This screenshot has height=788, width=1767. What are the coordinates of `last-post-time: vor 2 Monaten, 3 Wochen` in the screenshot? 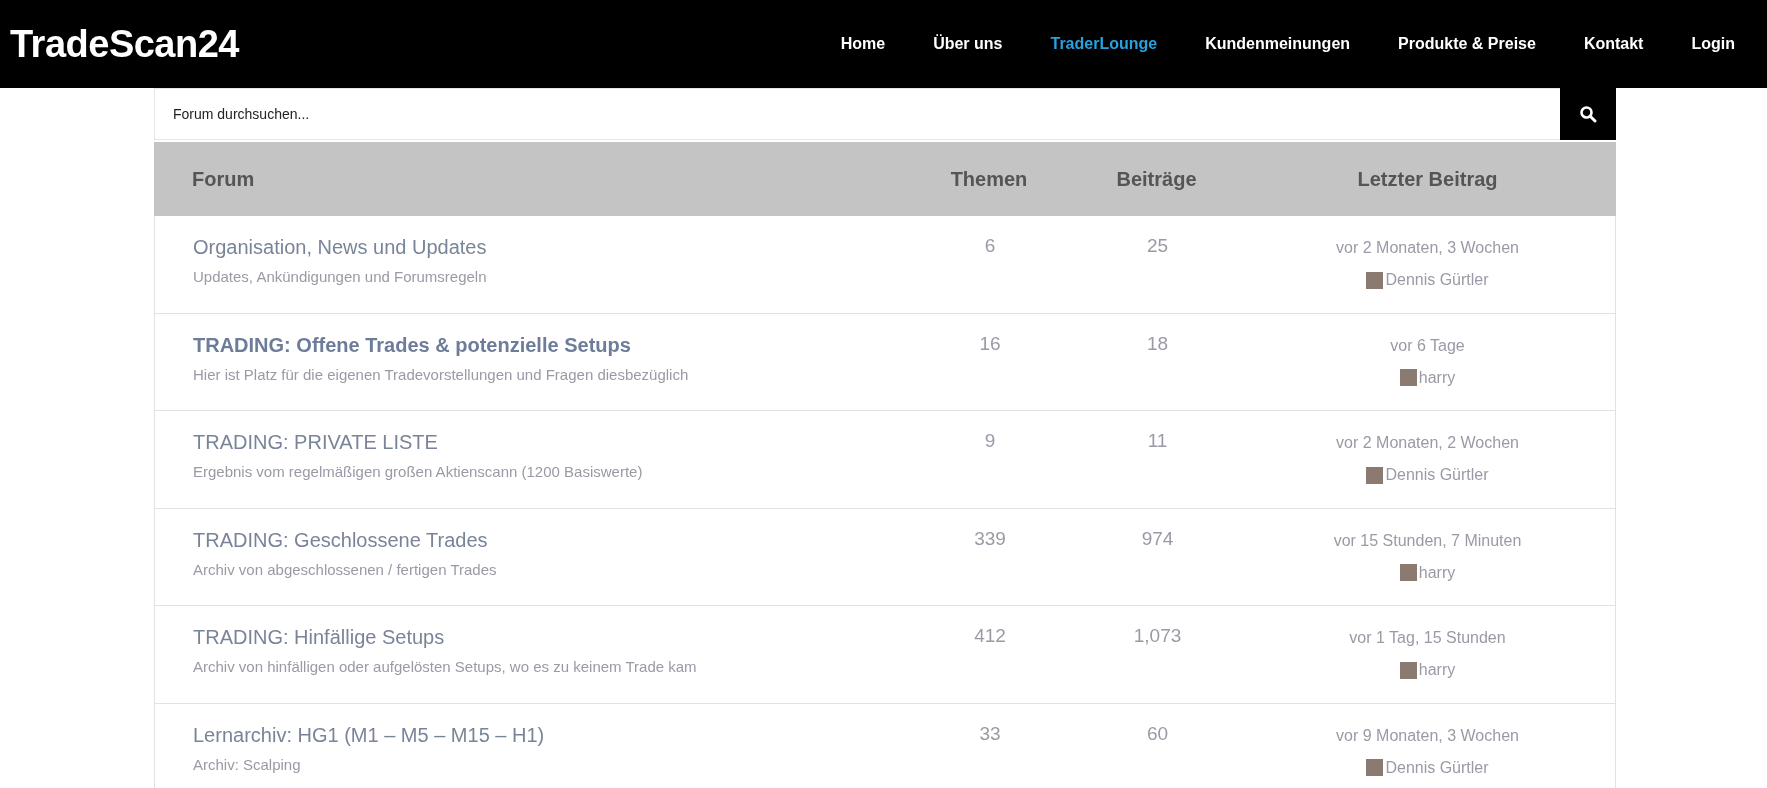 It's located at (1427, 247).